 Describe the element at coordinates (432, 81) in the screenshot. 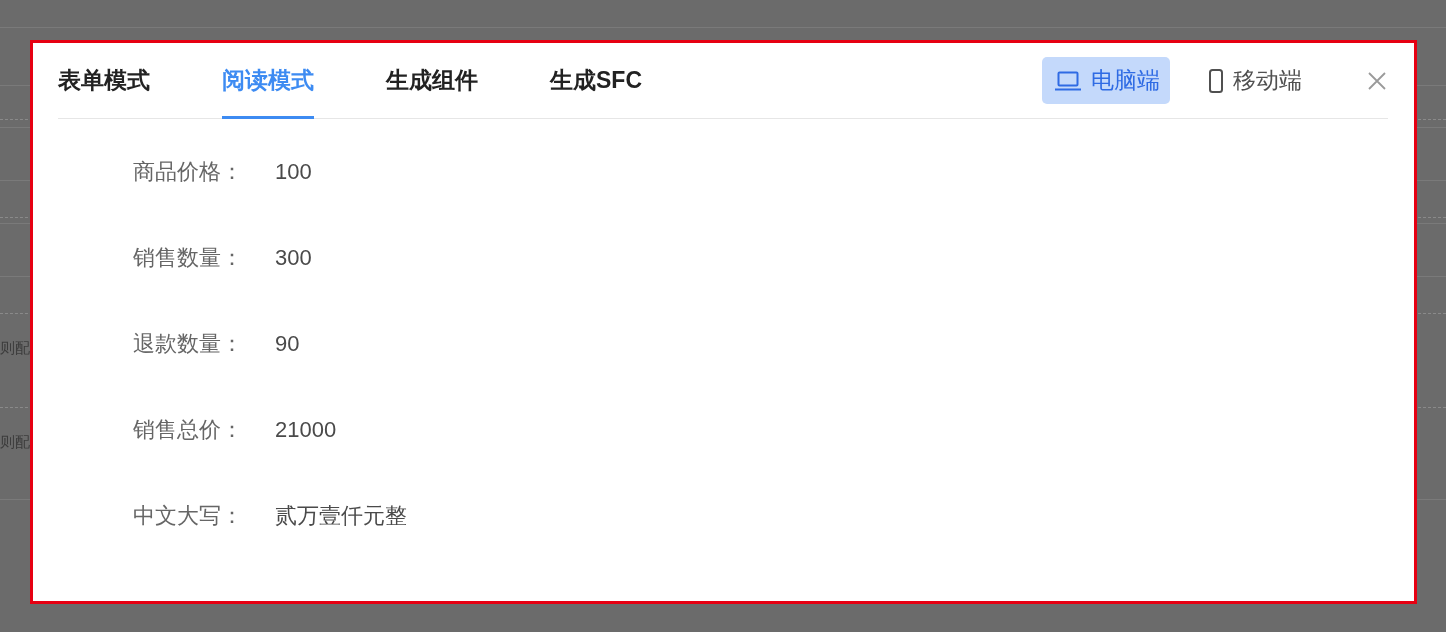

I see `tab: 生成组件` at that location.